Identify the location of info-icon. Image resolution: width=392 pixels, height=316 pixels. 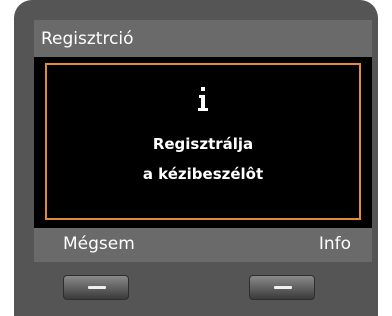
(203, 100).